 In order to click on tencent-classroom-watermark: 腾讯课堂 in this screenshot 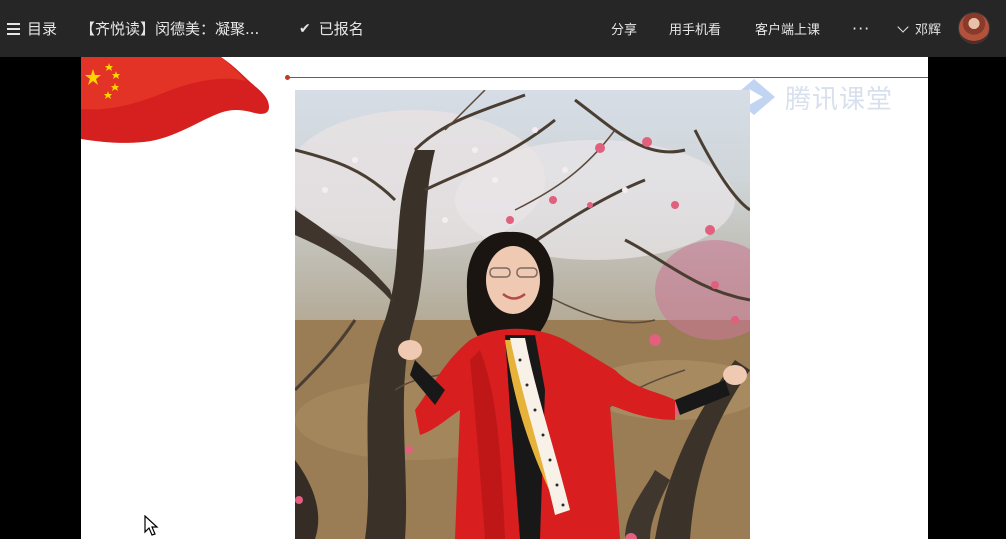, I will do `click(818, 97)`.